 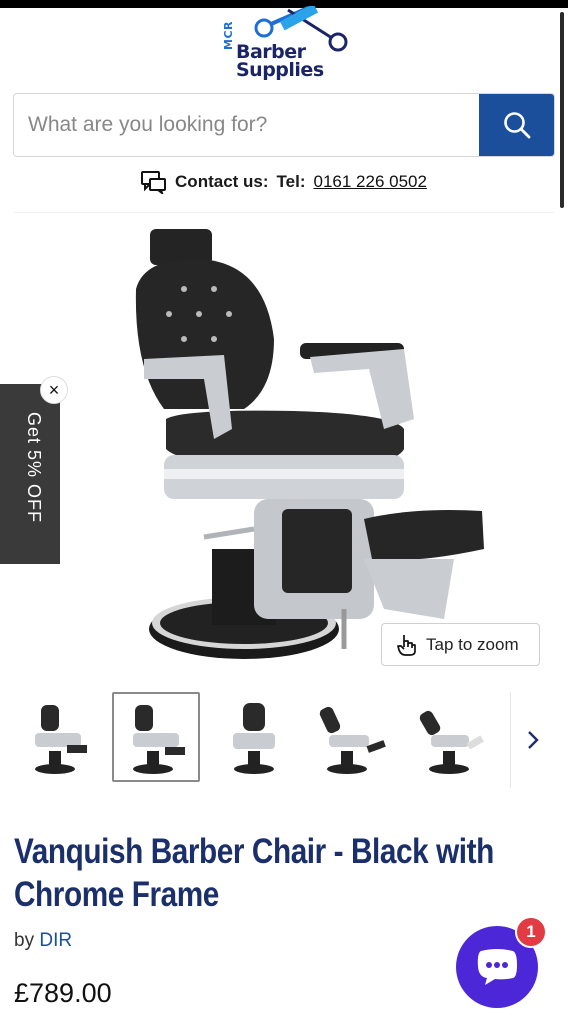 I want to click on tel-label: Tel:, so click(x=291, y=181).